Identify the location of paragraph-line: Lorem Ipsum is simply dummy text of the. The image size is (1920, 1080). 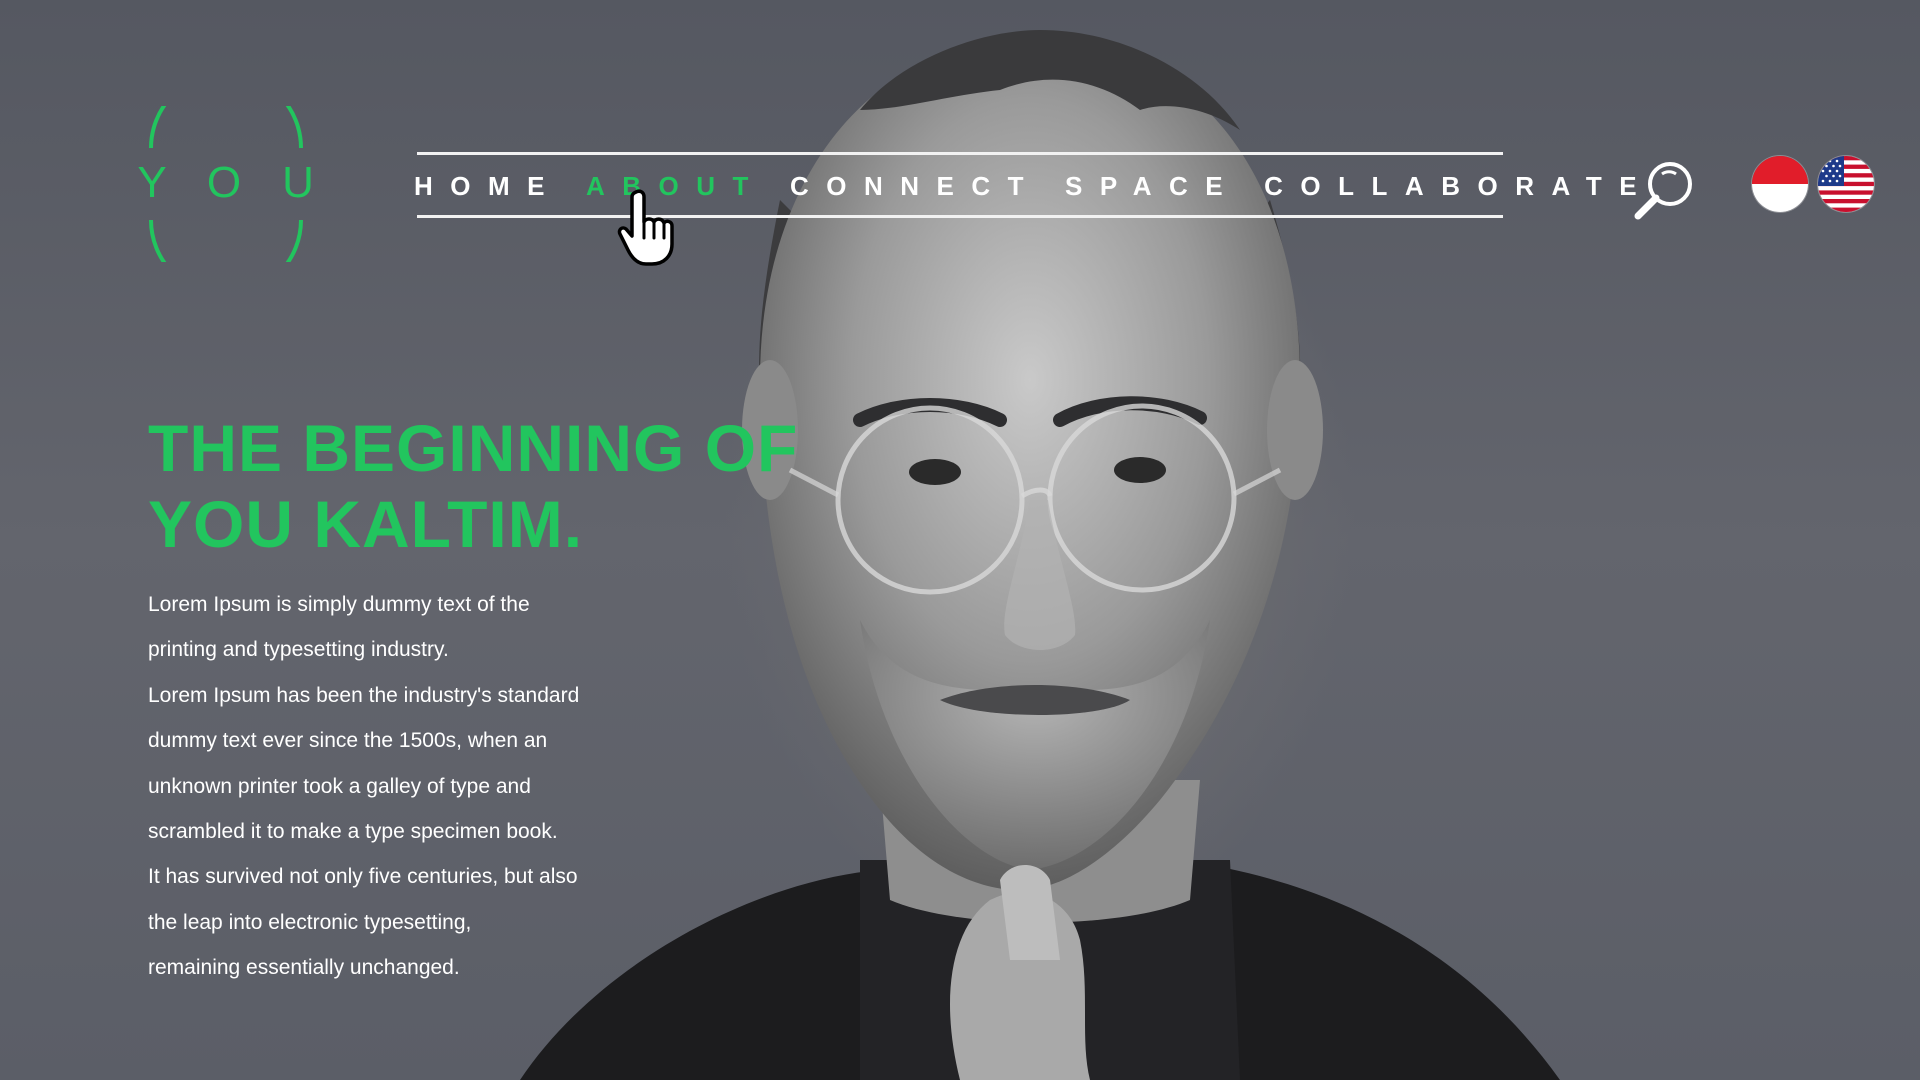
(339, 604).